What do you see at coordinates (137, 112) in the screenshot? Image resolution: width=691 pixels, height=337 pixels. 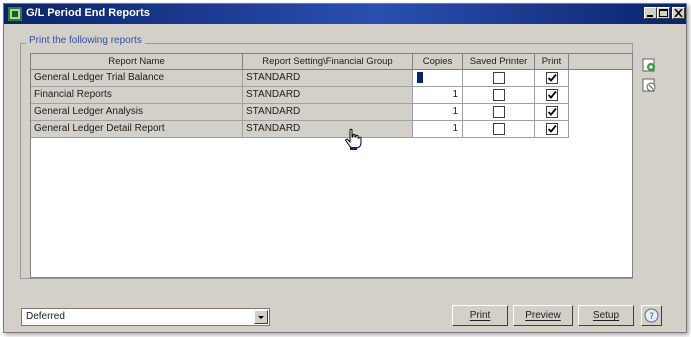 I see `report-name-cell: General Ledger Analysis` at bounding box center [137, 112].